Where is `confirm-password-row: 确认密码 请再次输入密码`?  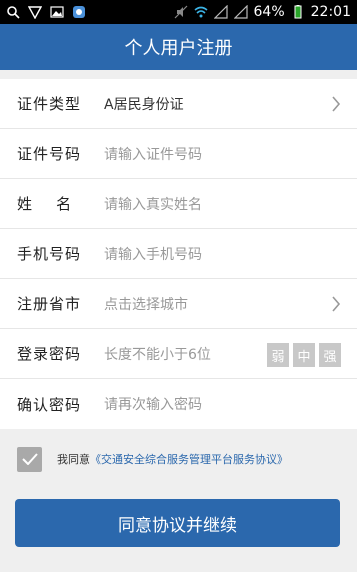
confirm-password-row: 确认密码 请再次输入密码 is located at coordinates (178, 404).